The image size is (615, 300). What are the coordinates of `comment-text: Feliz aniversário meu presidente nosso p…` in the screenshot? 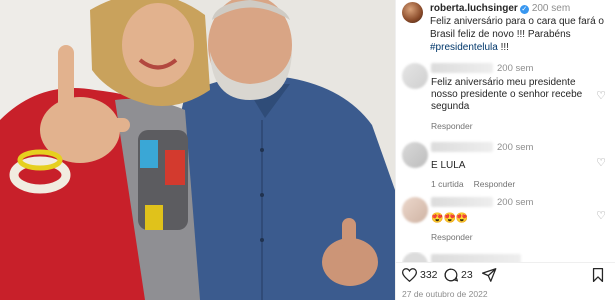 It's located at (507, 94).